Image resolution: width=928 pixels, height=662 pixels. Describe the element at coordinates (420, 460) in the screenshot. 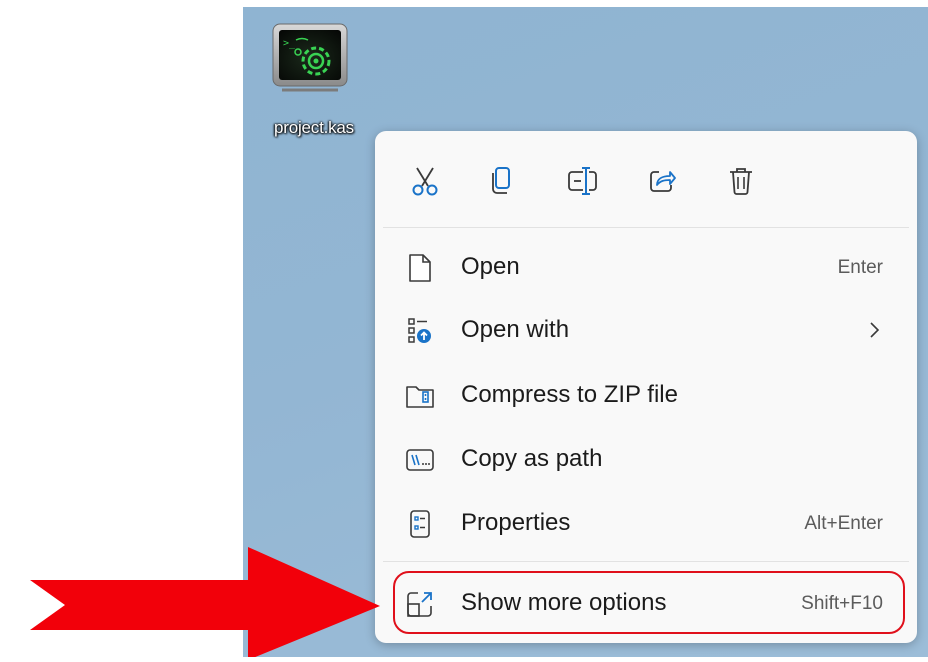

I see `path-icon` at that location.